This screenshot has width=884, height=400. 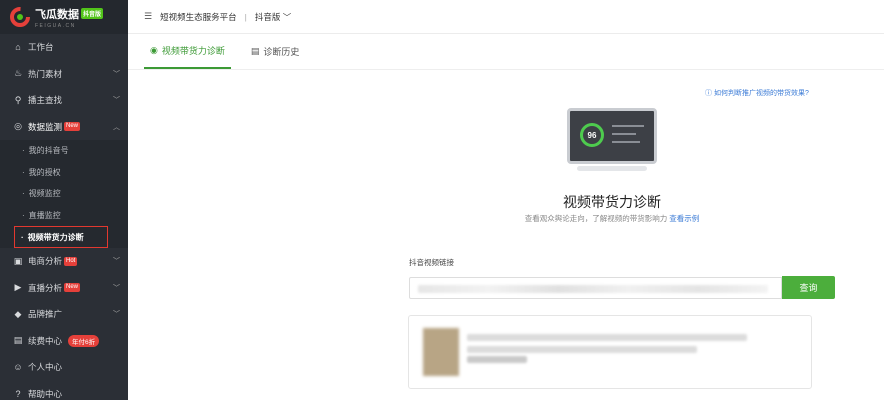 I want to click on sidebar-item-label: 个人中心, so click(x=45, y=367).